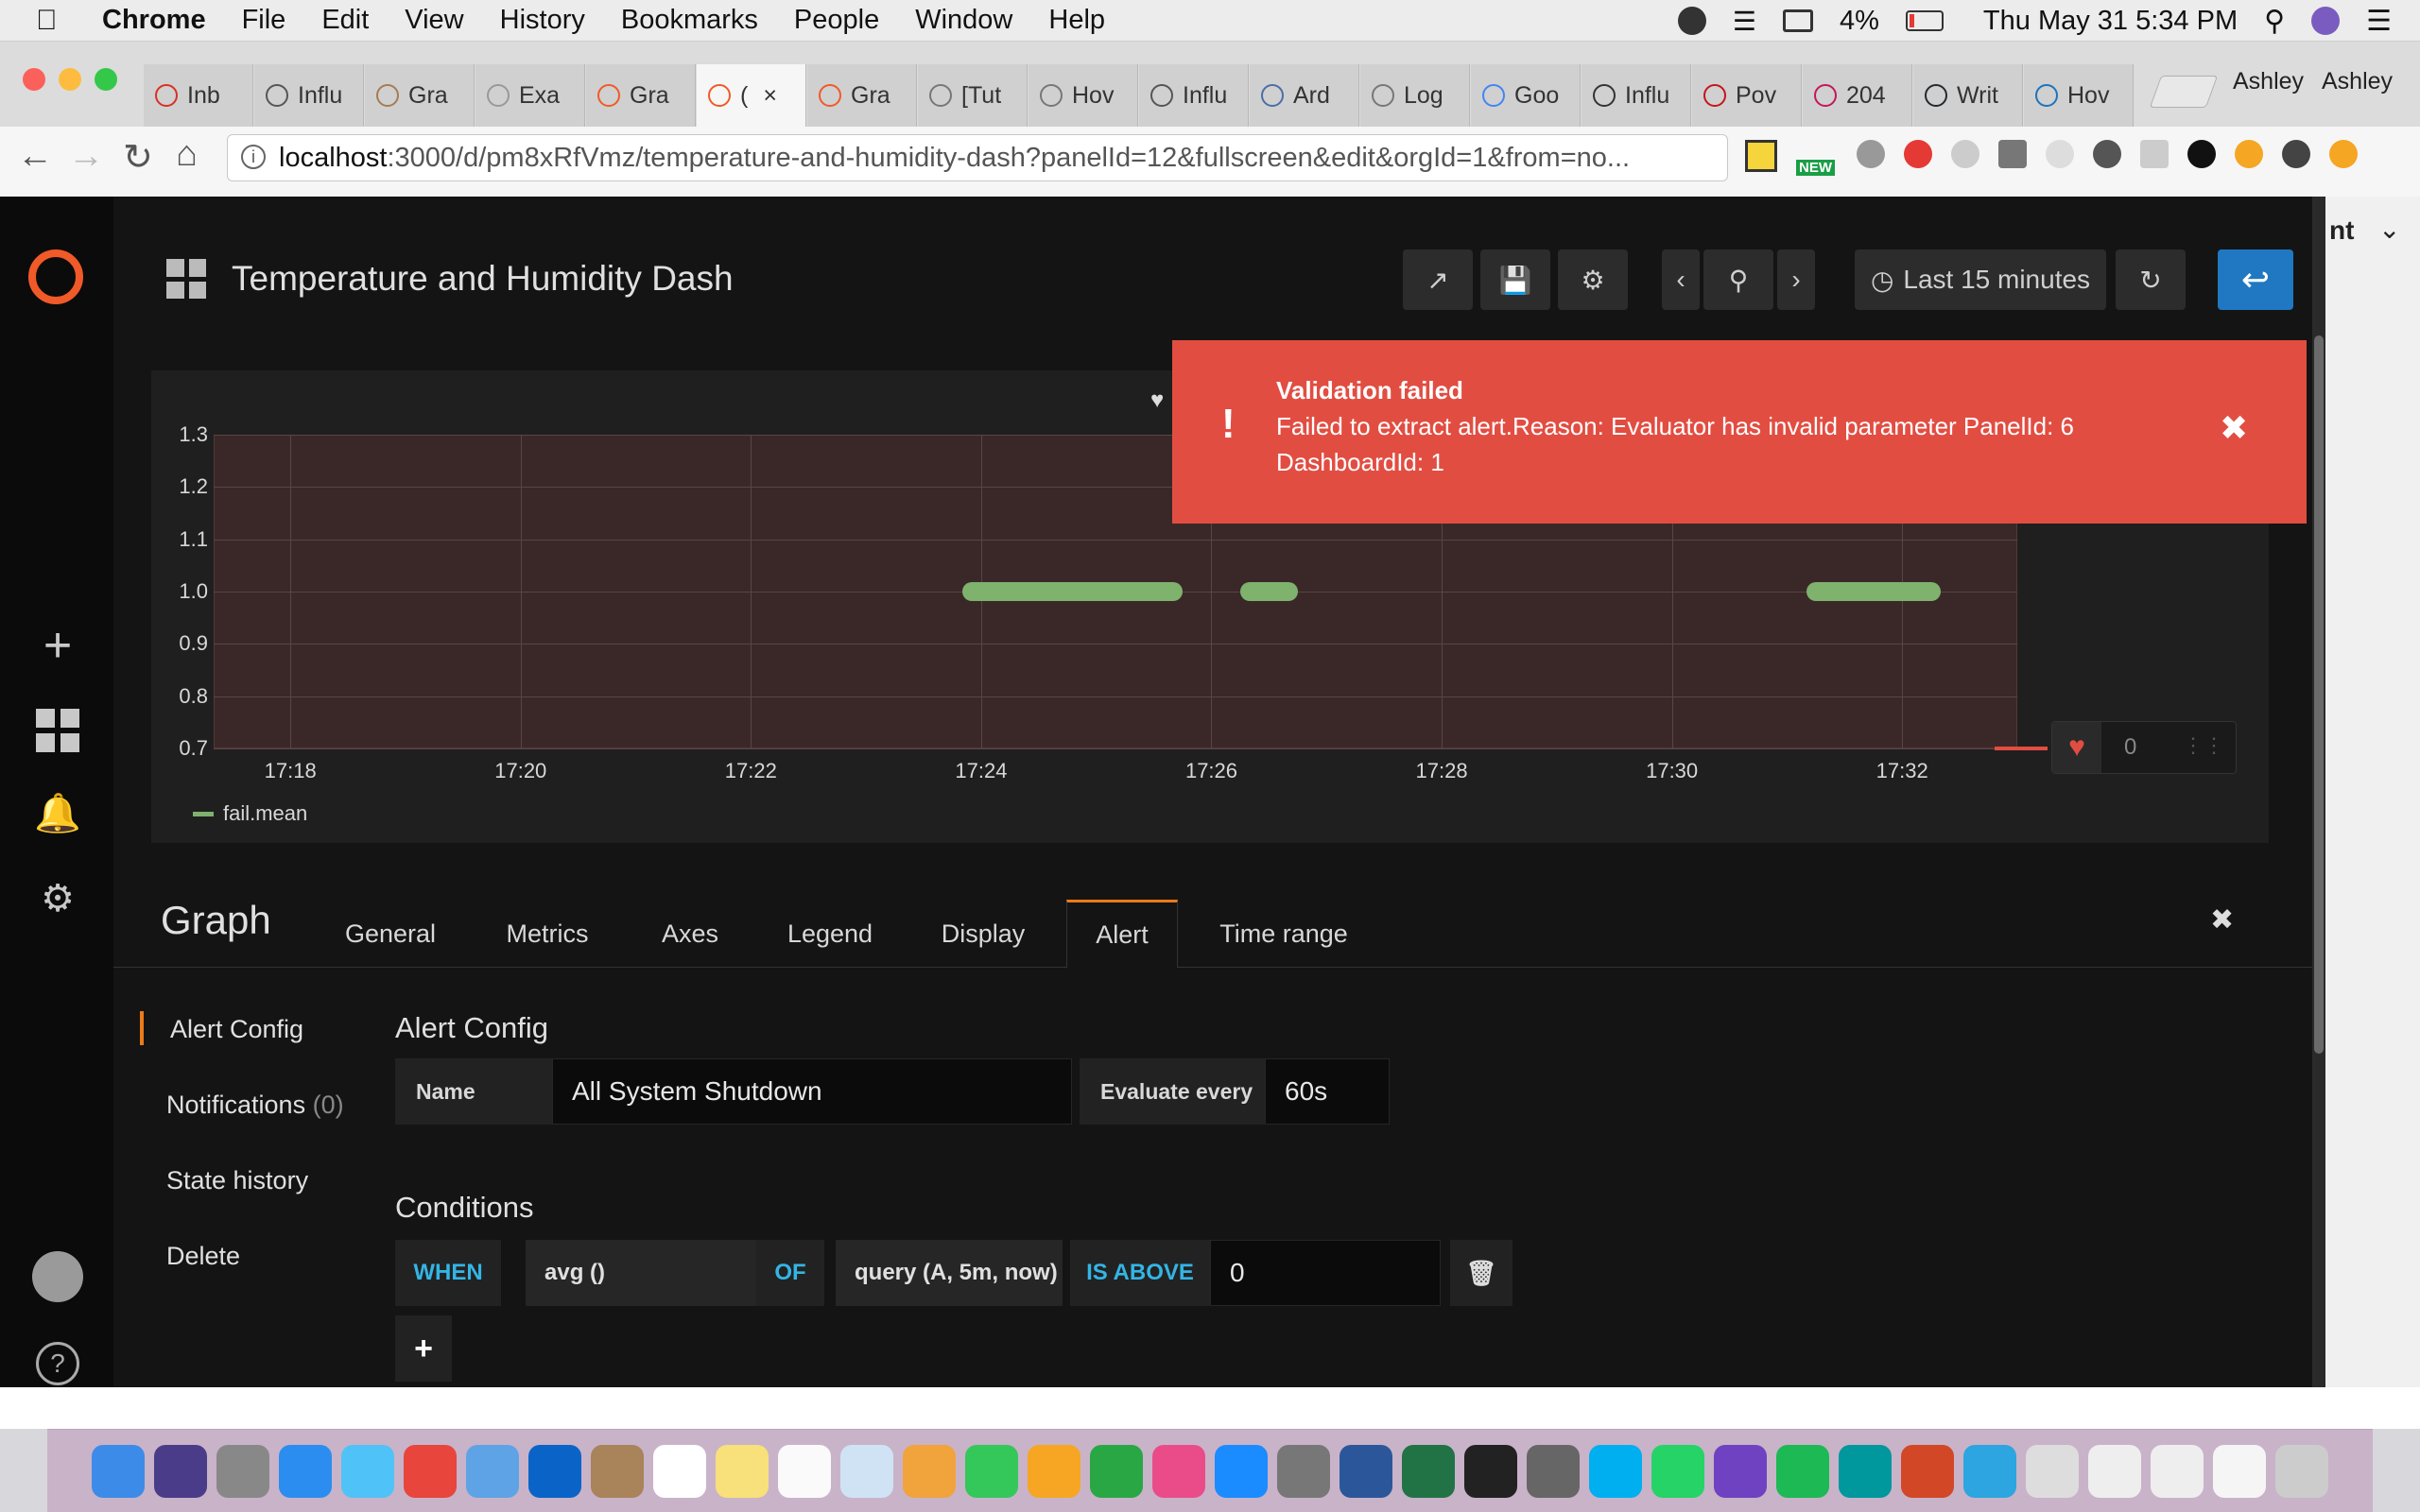  Describe the element at coordinates (1241, 1471) in the screenshot. I see `app-store-icon` at that location.